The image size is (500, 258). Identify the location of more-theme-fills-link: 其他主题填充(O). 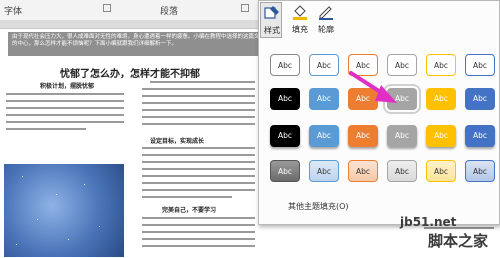
(318, 206).